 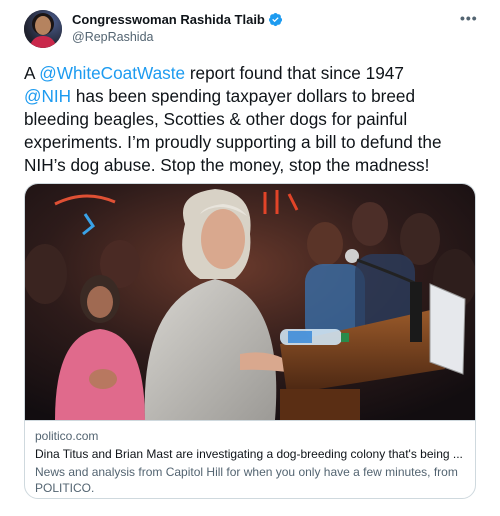 I want to click on more-options-icon: •••, so click(x=469, y=18).